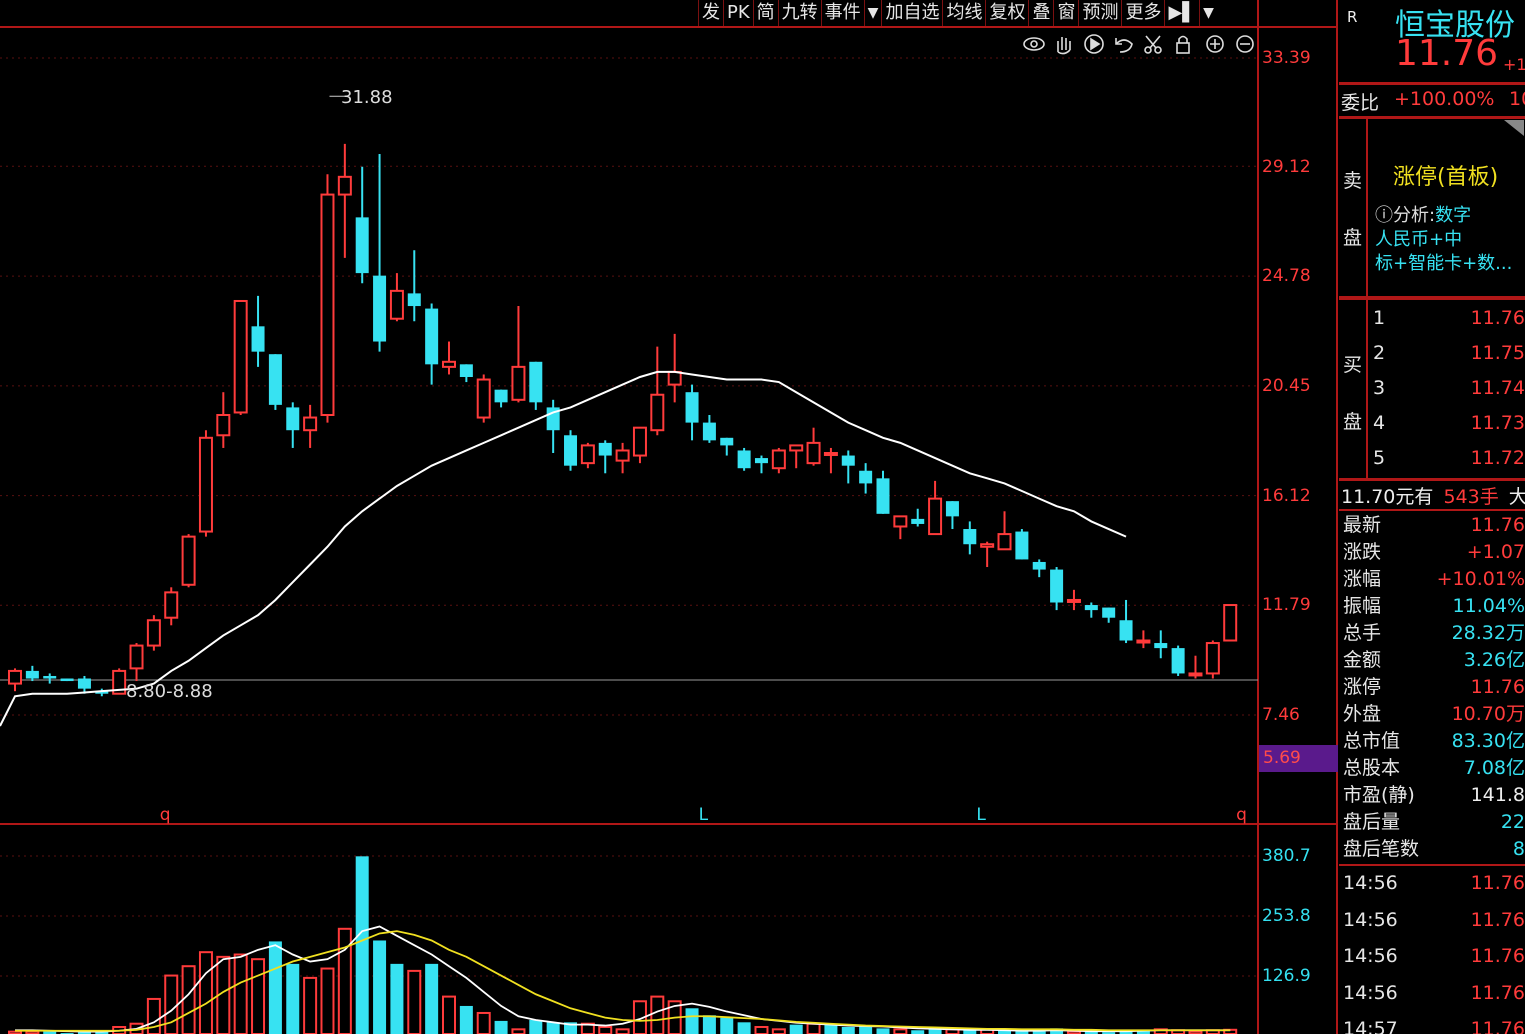  I want to click on tick-time: 14:56, so click(1370, 883).